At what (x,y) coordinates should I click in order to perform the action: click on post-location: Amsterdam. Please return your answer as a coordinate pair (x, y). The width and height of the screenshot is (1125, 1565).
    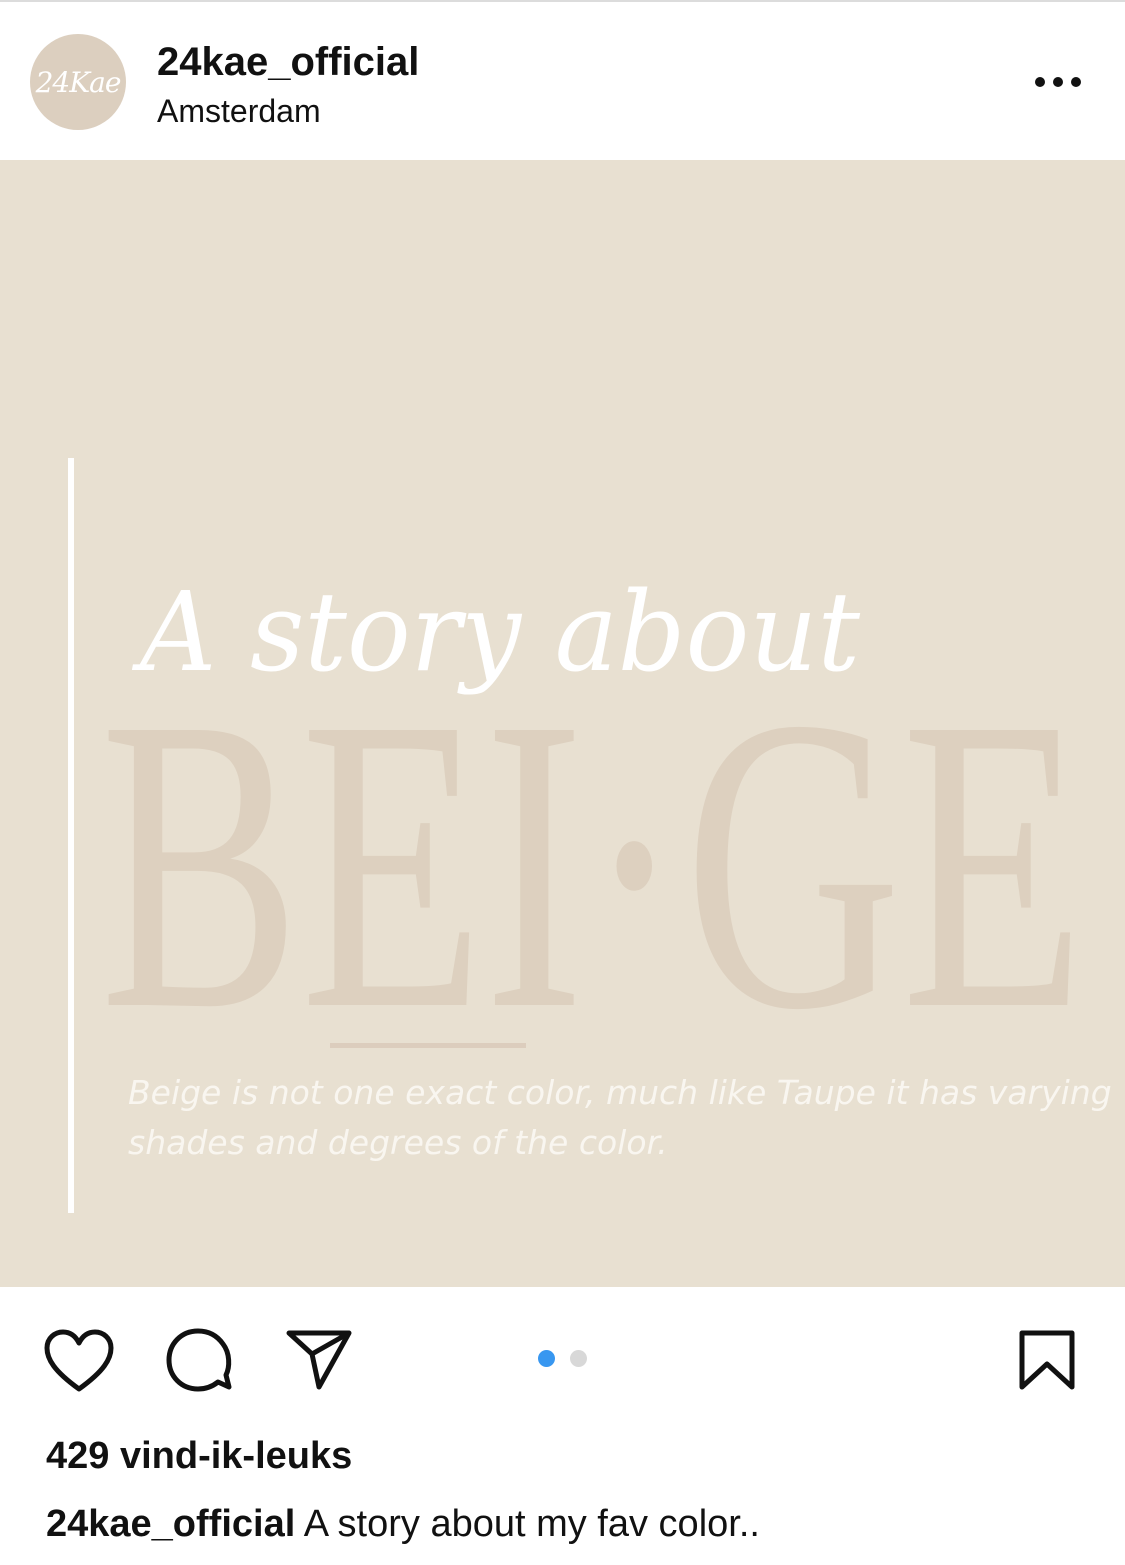
    Looking at the image, I should click on (239, 111).